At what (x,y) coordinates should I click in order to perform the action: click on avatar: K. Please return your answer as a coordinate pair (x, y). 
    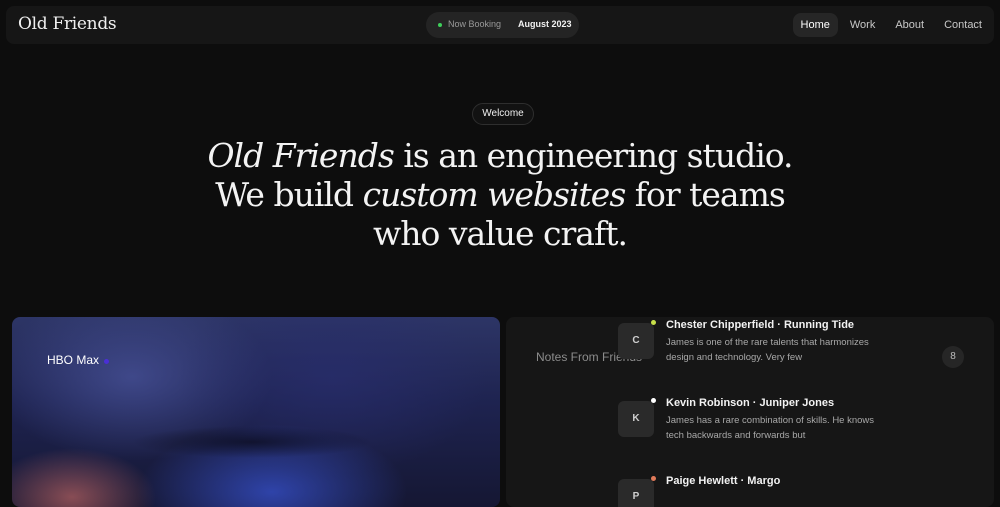
    Looking at the image, I should click on (636, 419).